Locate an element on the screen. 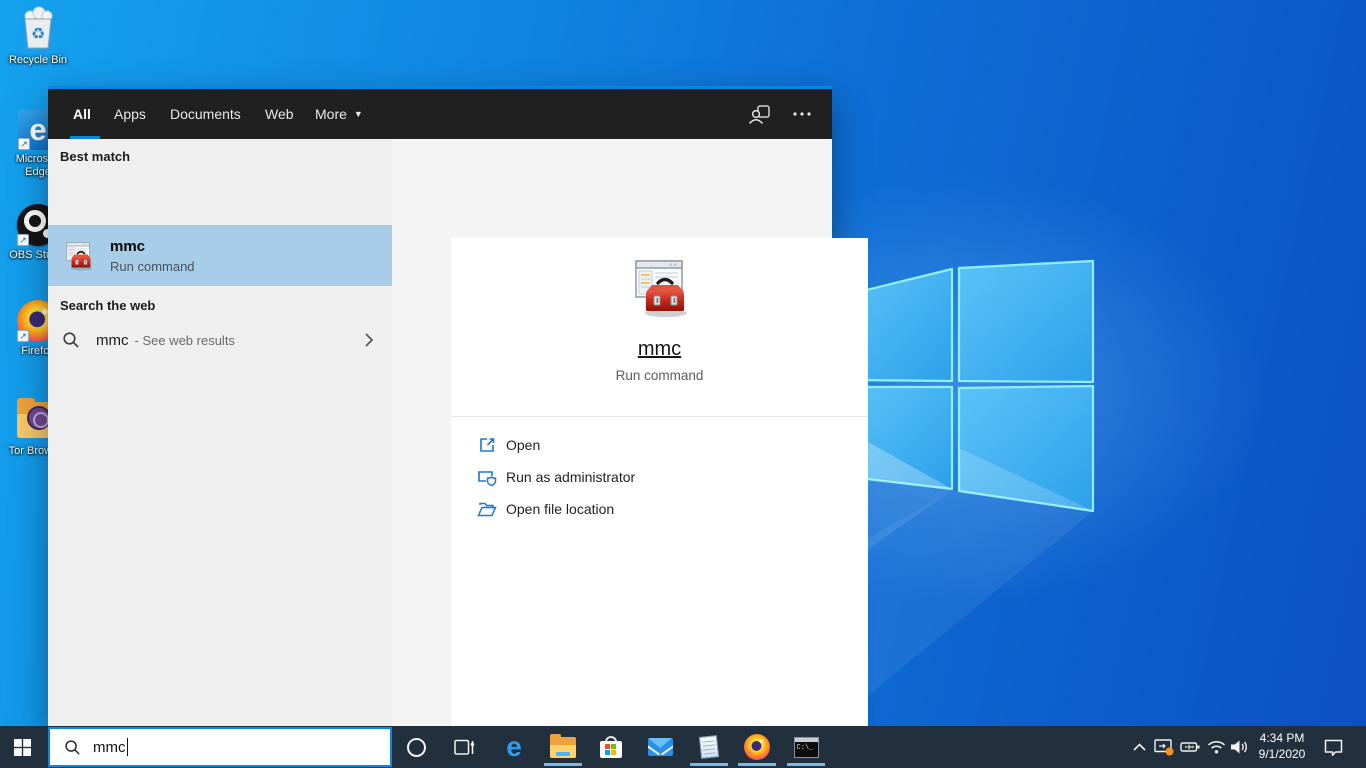 Image resolution: width=1366 pixels, height=768 pixels. sign-in-options-button is located at coordinates (759, 114).